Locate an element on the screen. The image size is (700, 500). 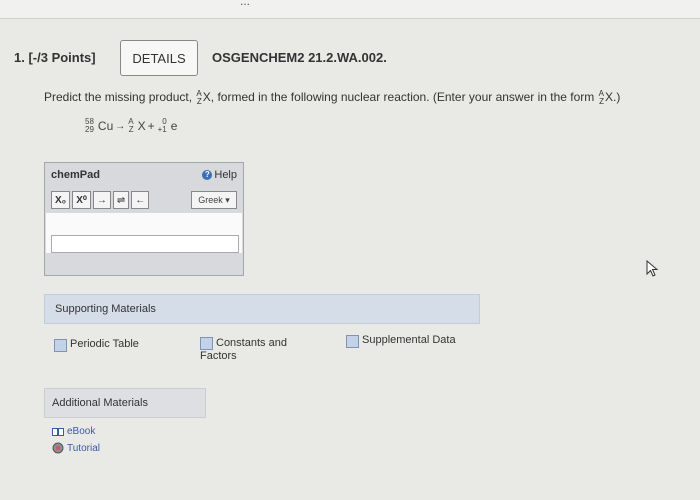
iso-number: Z is located at coordinates (199, 101).